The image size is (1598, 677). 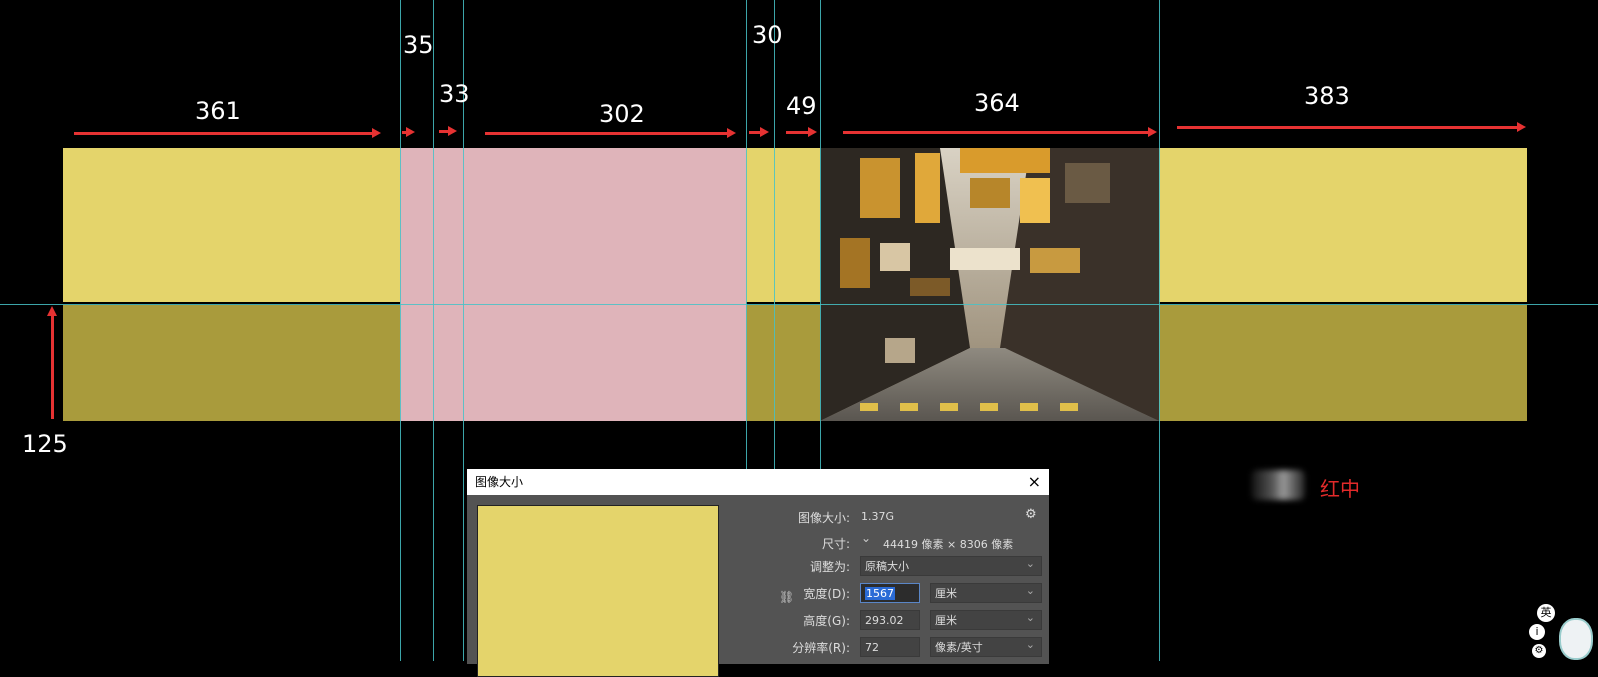 What do you see at coordinates (1537, 632) in the screenshot?
I see `info-icon: i` at bounding box center [1537, 632].